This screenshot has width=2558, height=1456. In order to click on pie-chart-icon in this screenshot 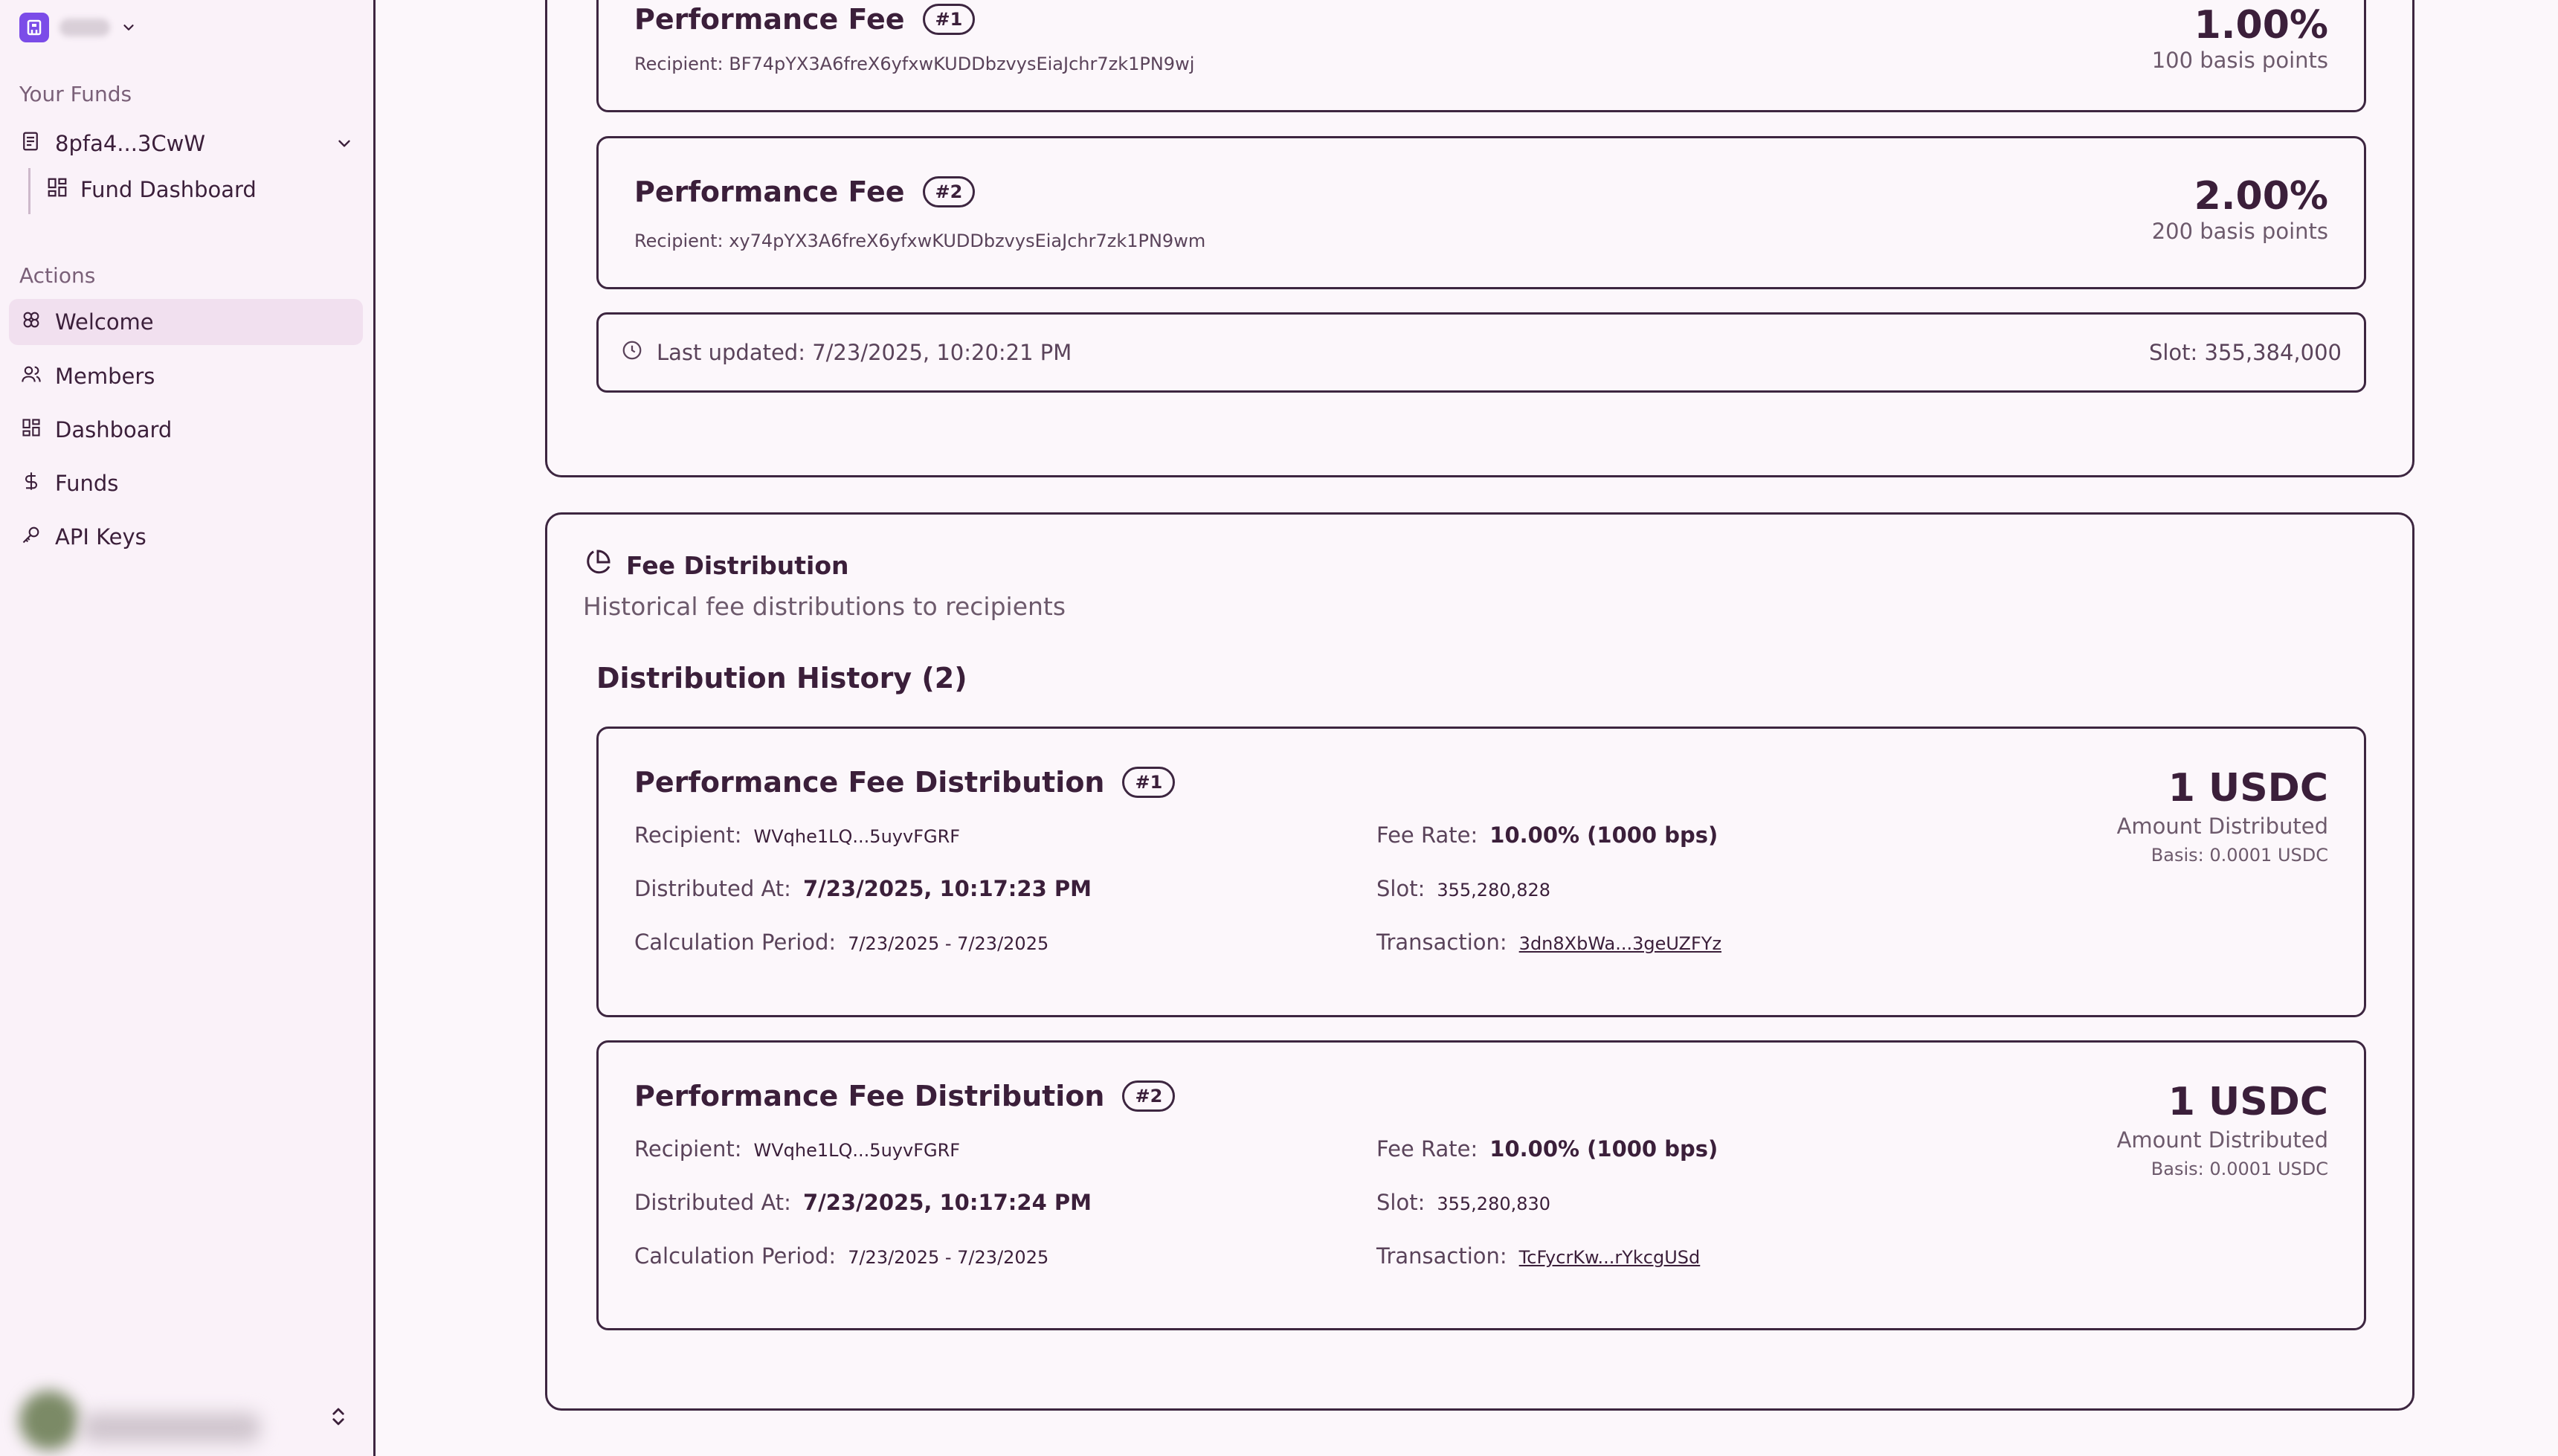, I will do `click(598, 565)`.